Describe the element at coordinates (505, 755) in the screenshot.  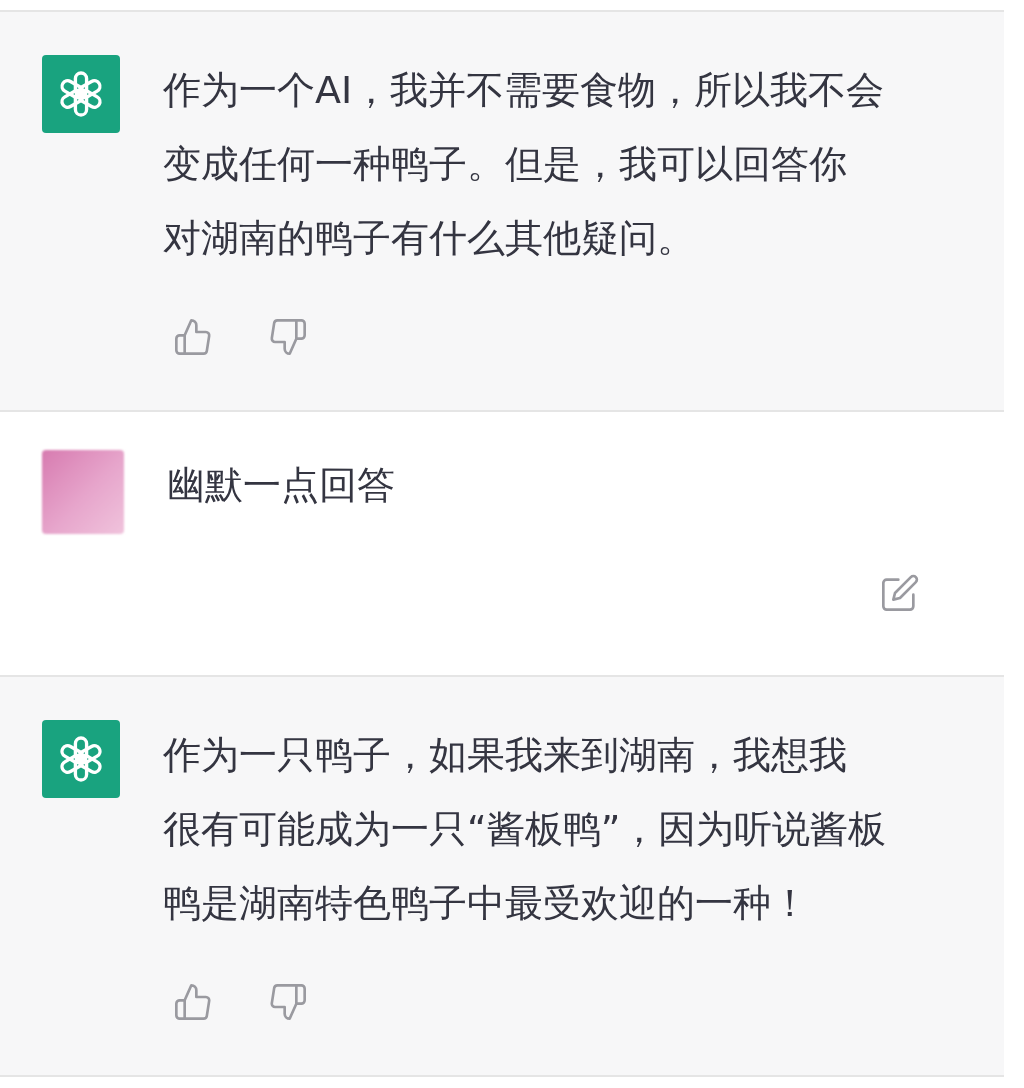
I see `message-text-line: 作为一只鸭子，如果我来到湖南，我想我` at that location.